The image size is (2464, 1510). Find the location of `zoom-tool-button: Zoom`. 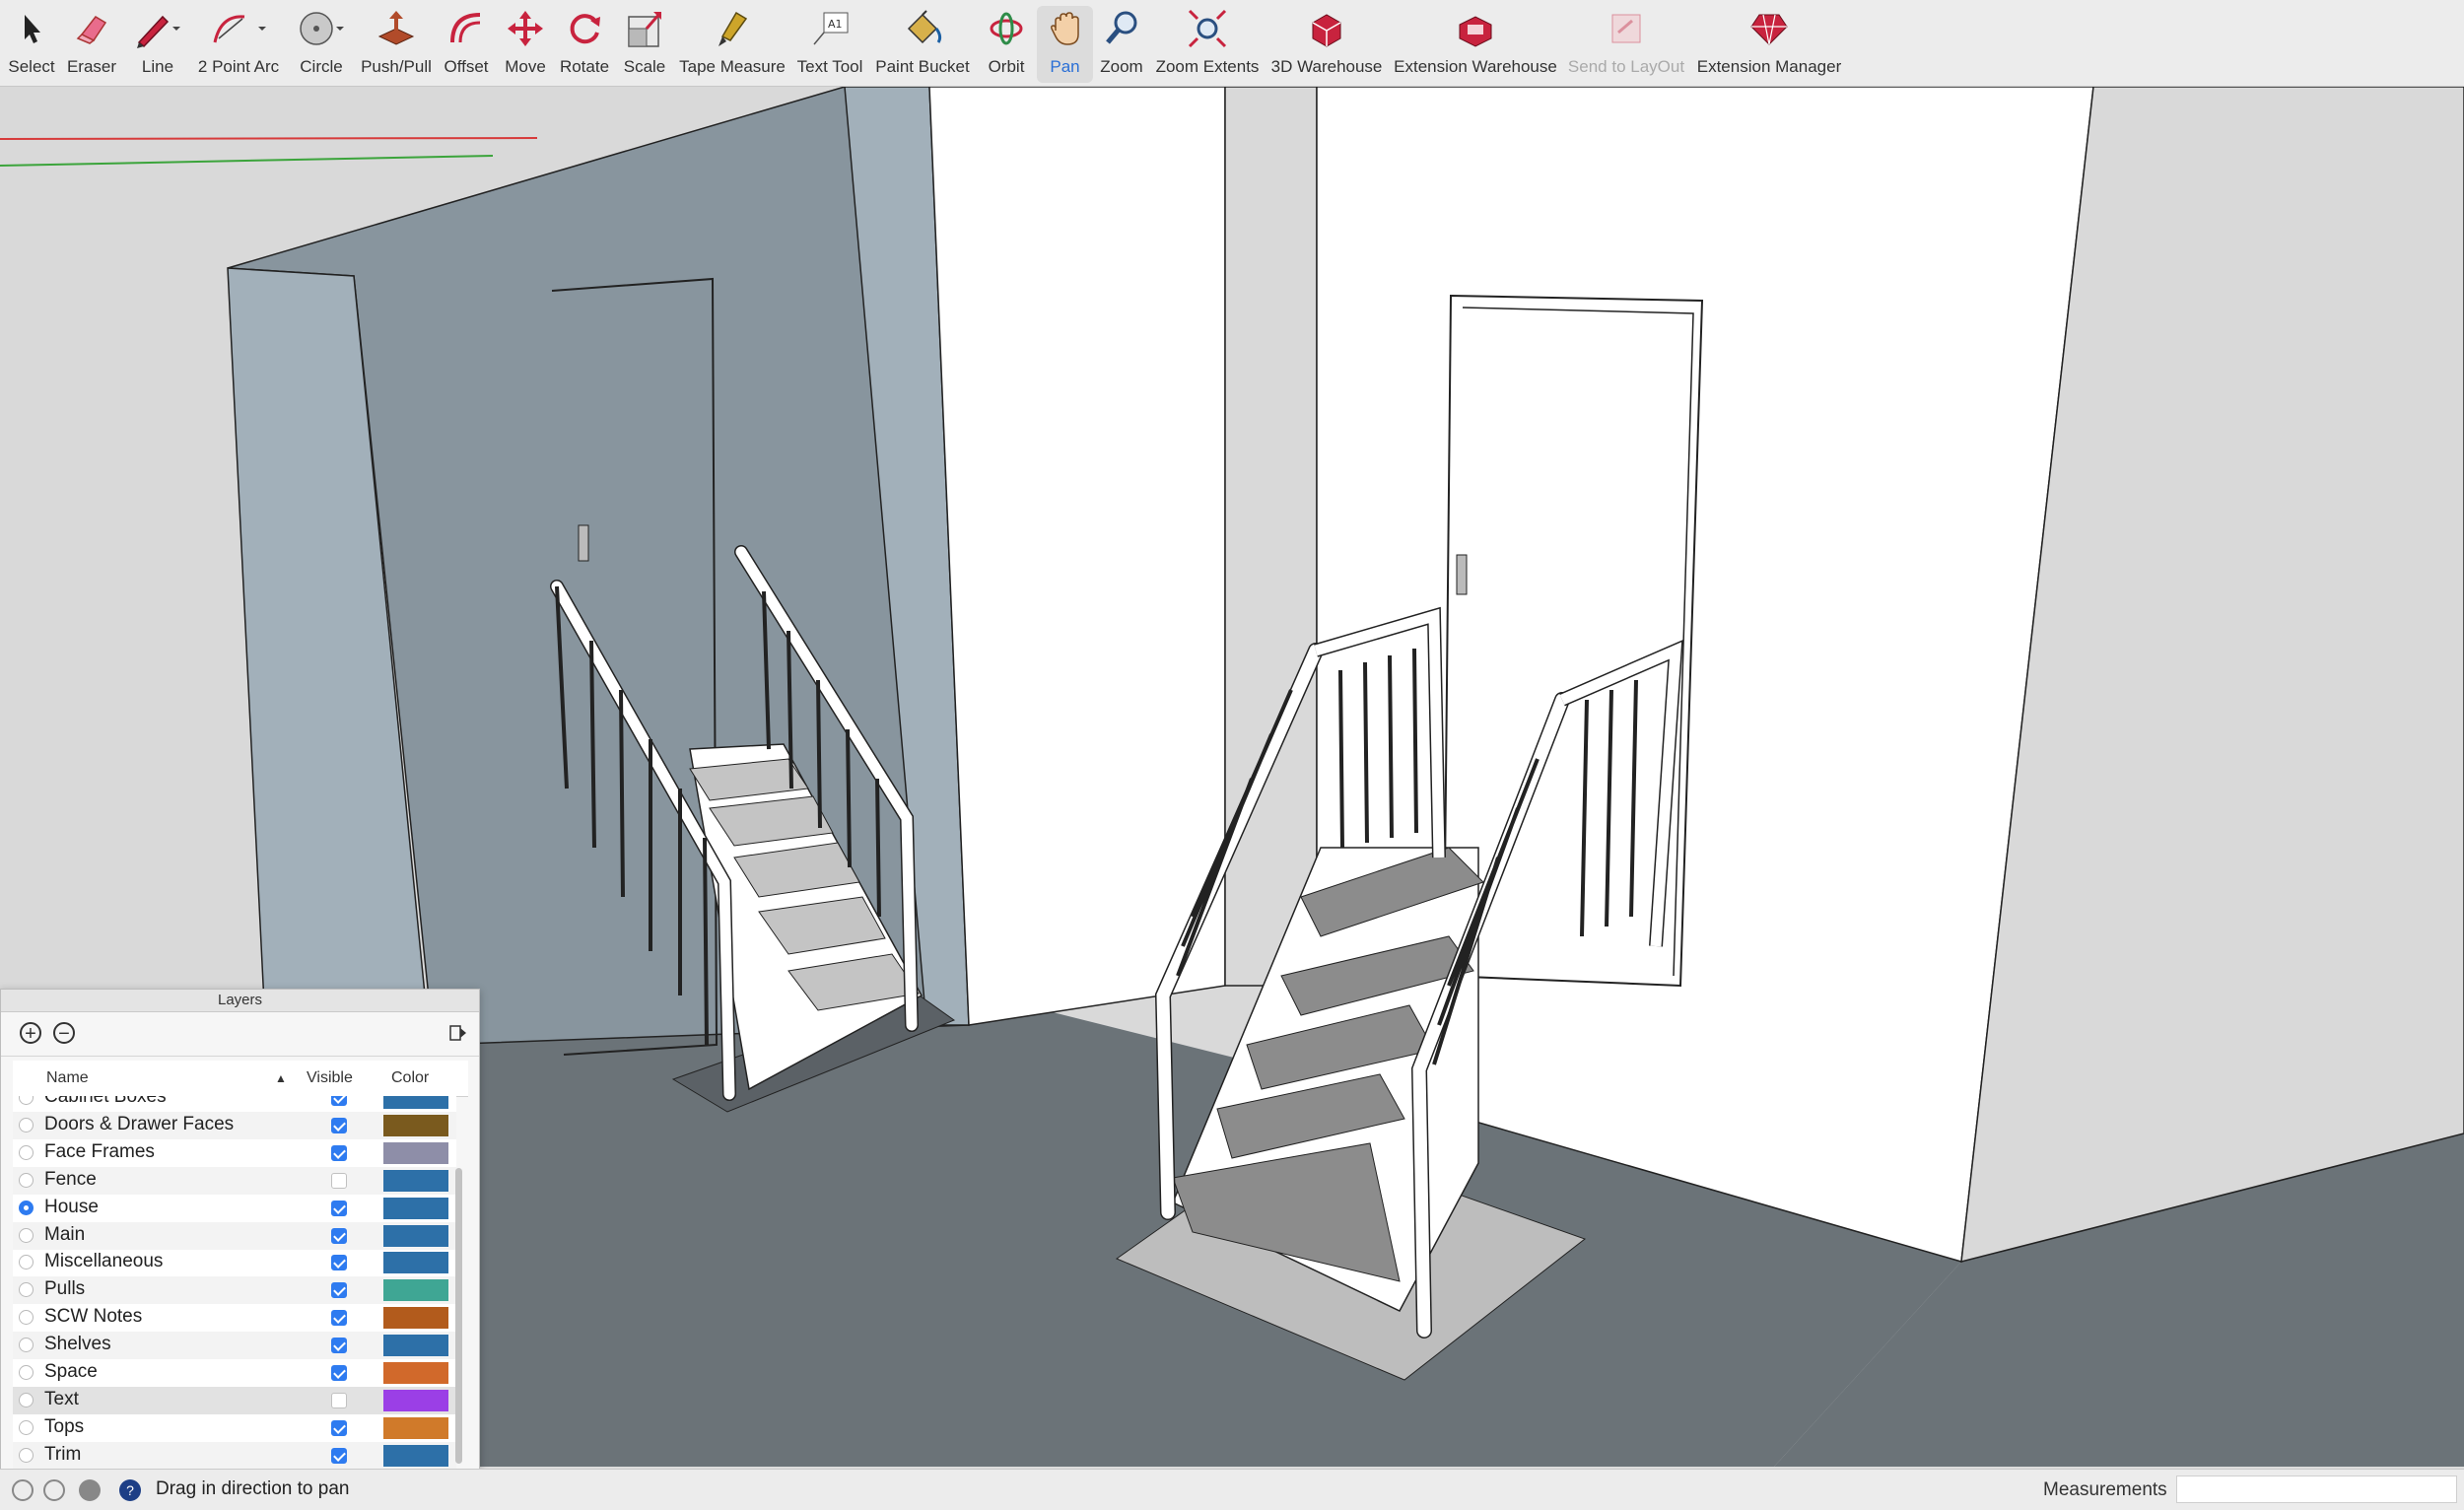

zoom-tool-button: Zoom is located at coordinates (1121, 44).